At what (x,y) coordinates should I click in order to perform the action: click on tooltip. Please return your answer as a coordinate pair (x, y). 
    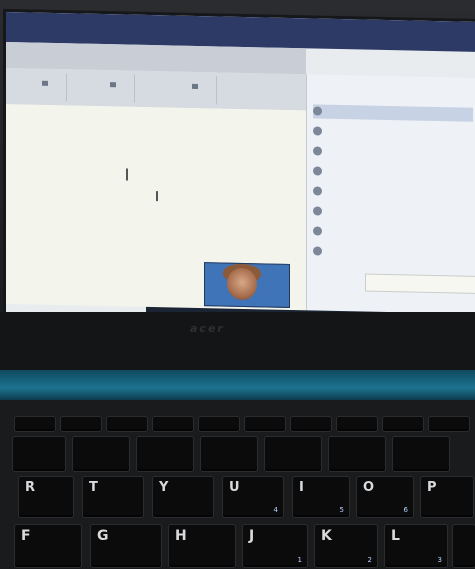
    Looking at the image, I should click on (420, 283).